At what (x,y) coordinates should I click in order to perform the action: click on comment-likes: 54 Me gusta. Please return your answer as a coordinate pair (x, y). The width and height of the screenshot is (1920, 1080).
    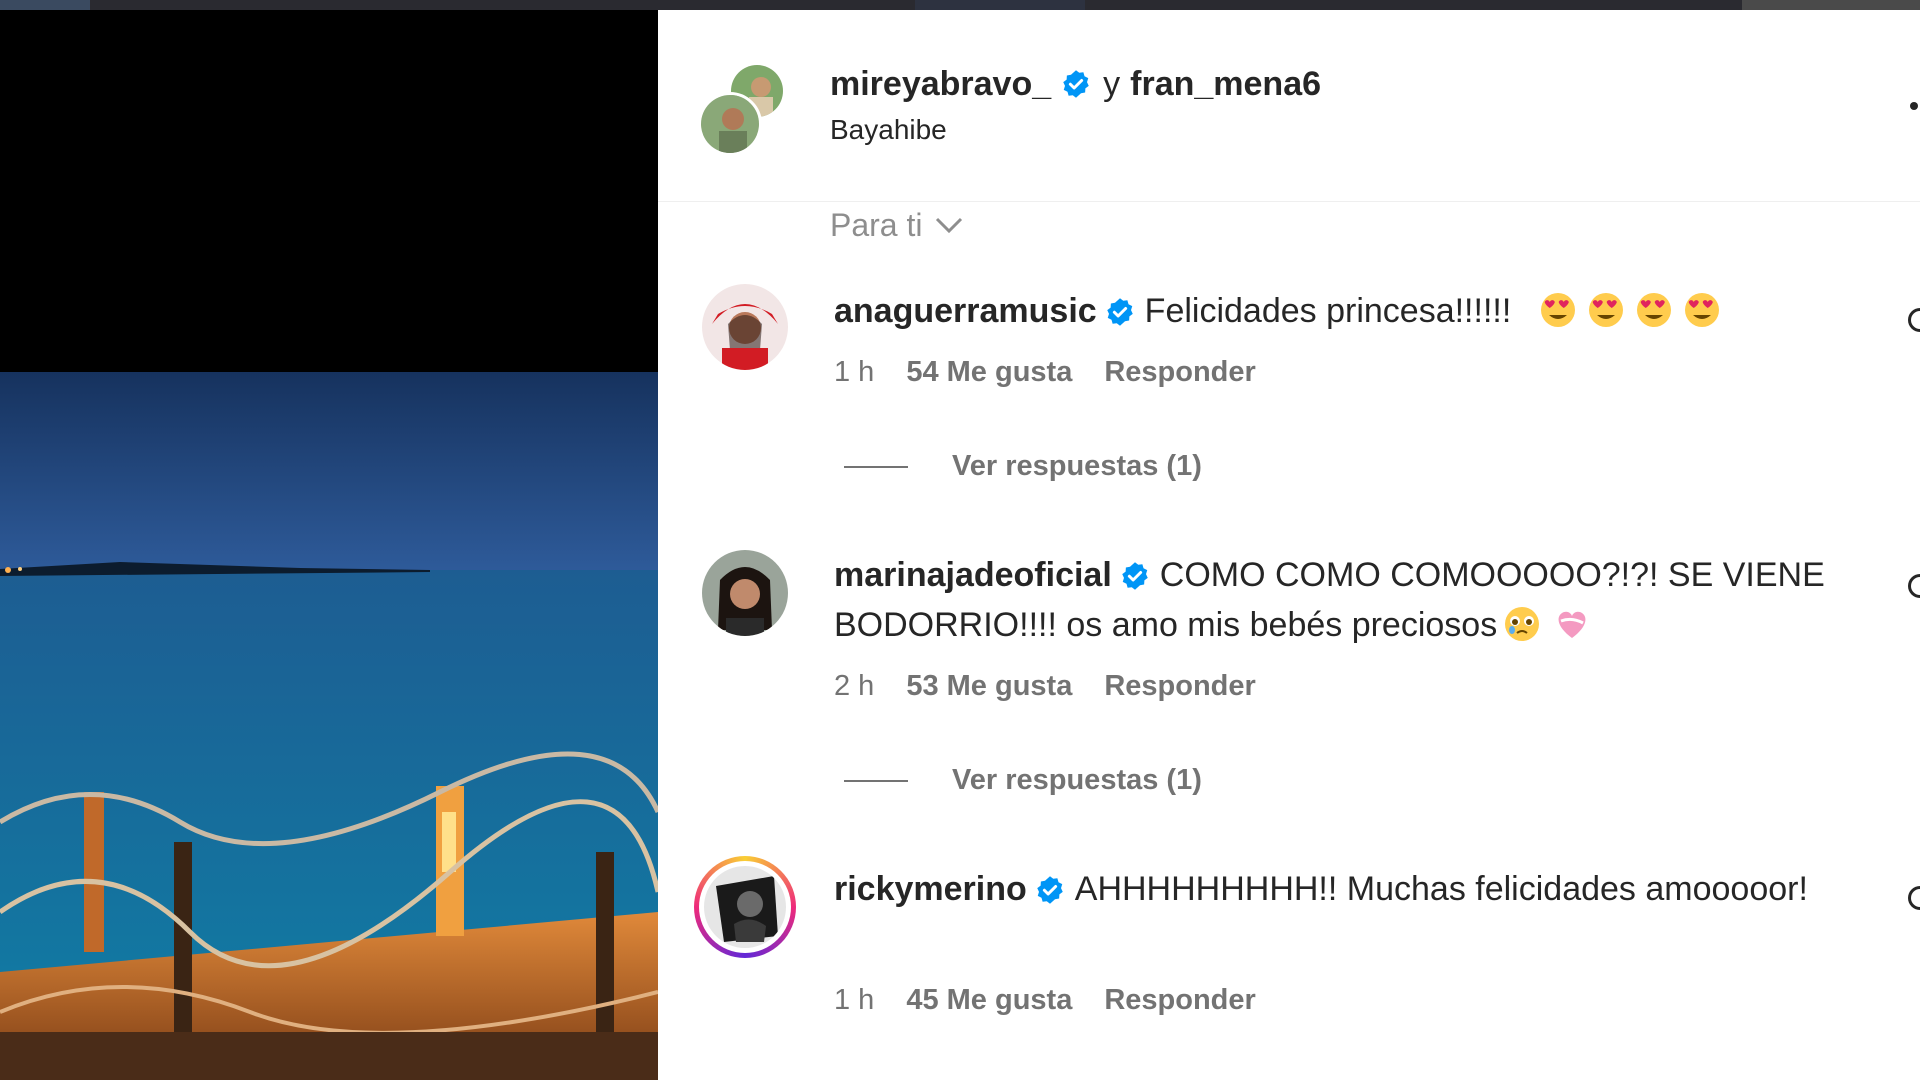
    Looking at the image, I should click on (989, 372).